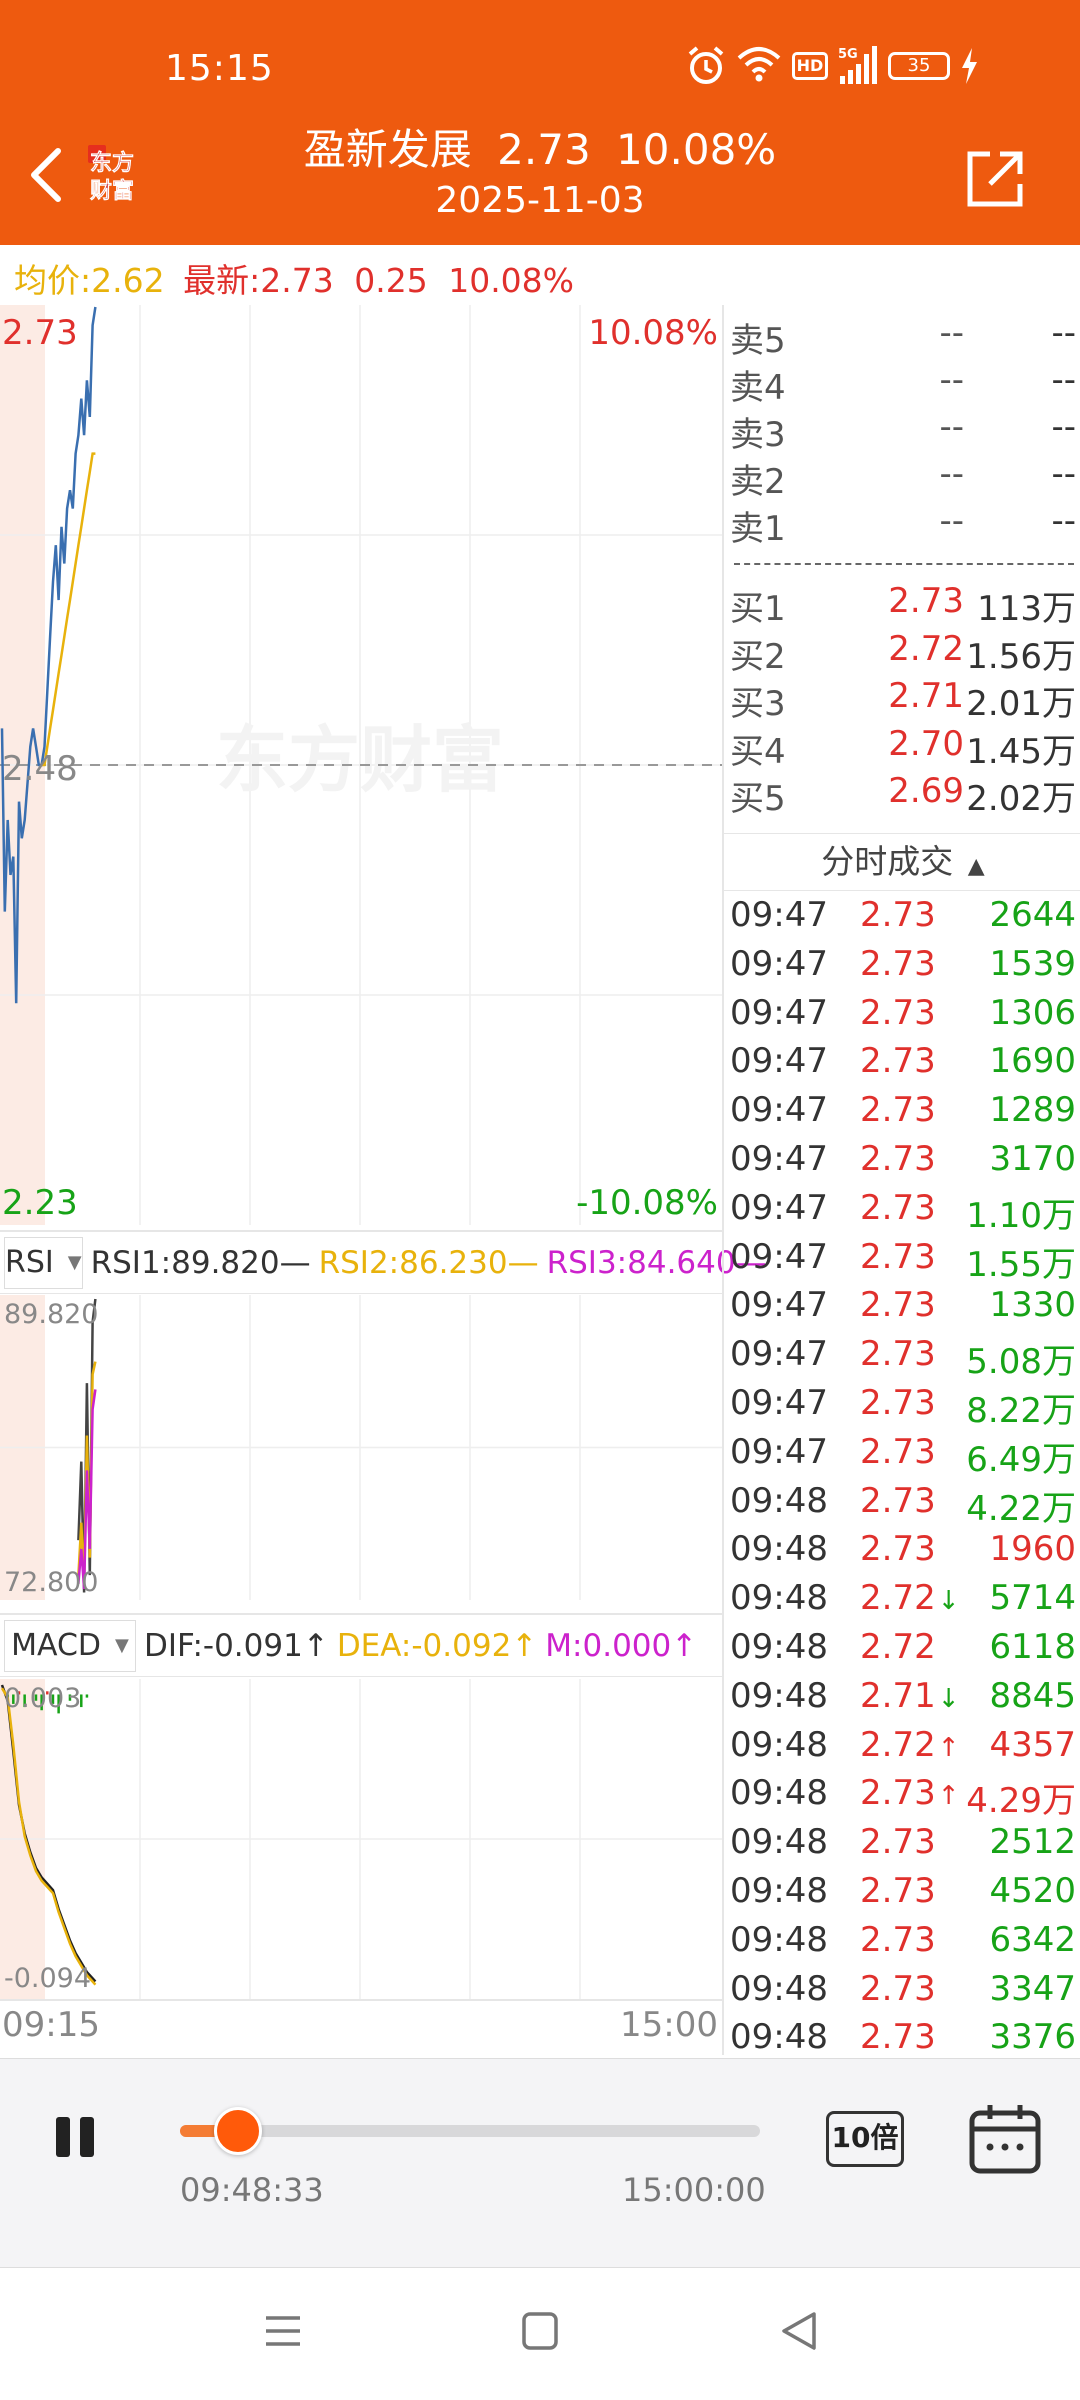 The height and width of the screenshot is (2400, 1080). Describe the element at coordinates (902, 337) in the screenshot. I see `order-book-row: 卖5 -- --` at that location.